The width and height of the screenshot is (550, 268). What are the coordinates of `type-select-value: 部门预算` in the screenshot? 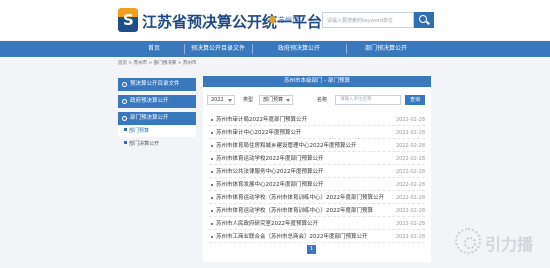 It's located at (273, 100).